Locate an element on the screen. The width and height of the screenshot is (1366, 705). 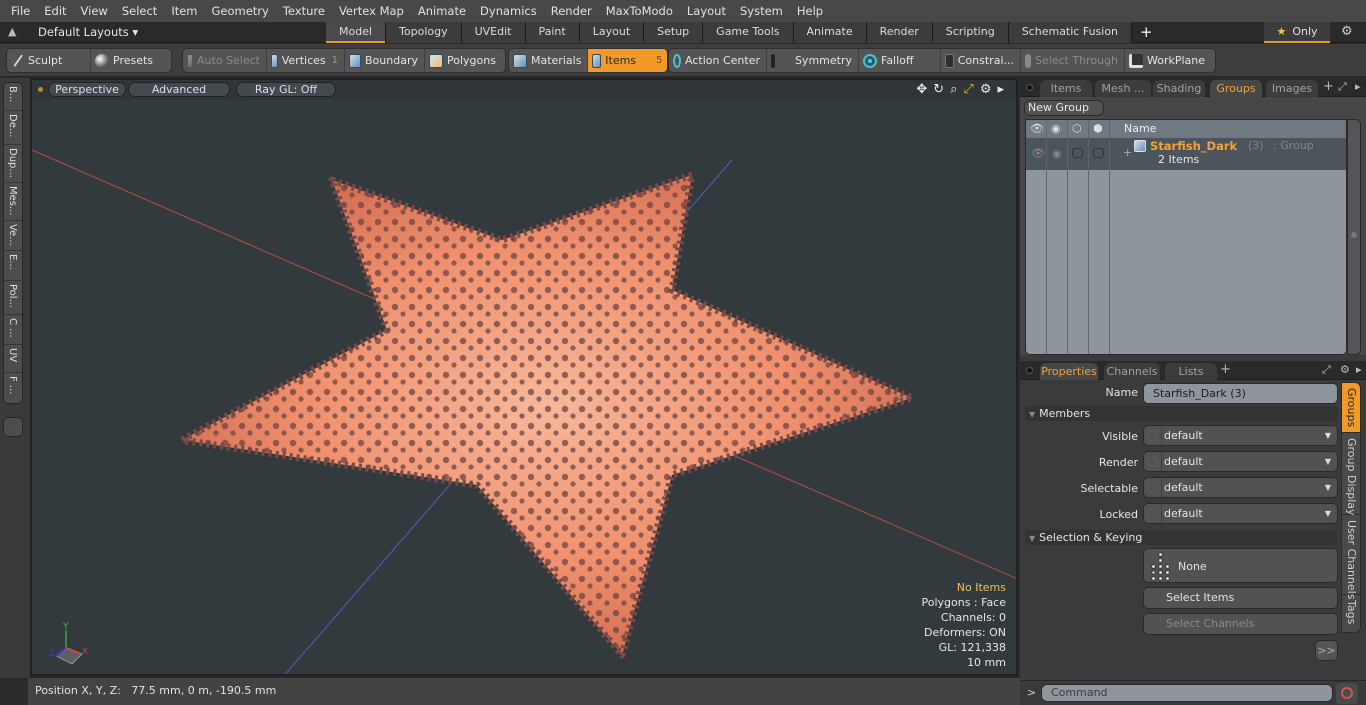
select-column-icon: ⬢ is located at coordinates (1098, 128).